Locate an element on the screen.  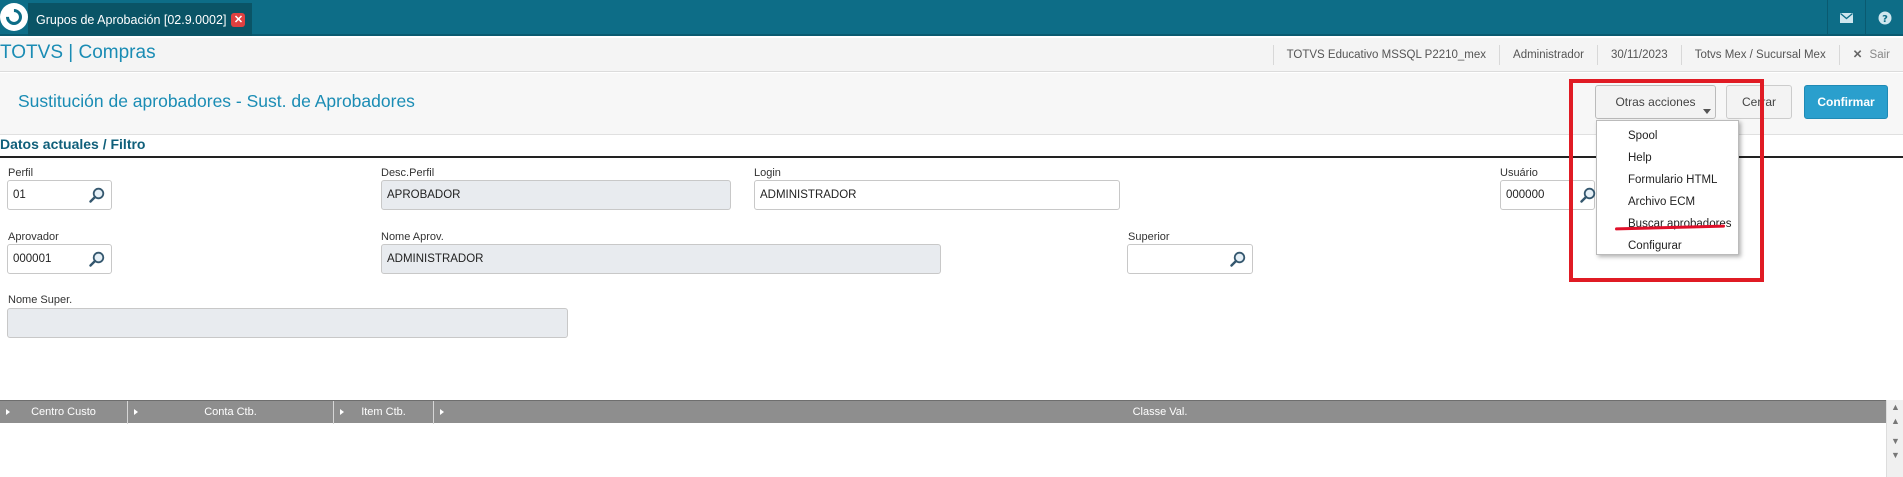
close-icon: ✕ is located at coordinates (1857, 55).